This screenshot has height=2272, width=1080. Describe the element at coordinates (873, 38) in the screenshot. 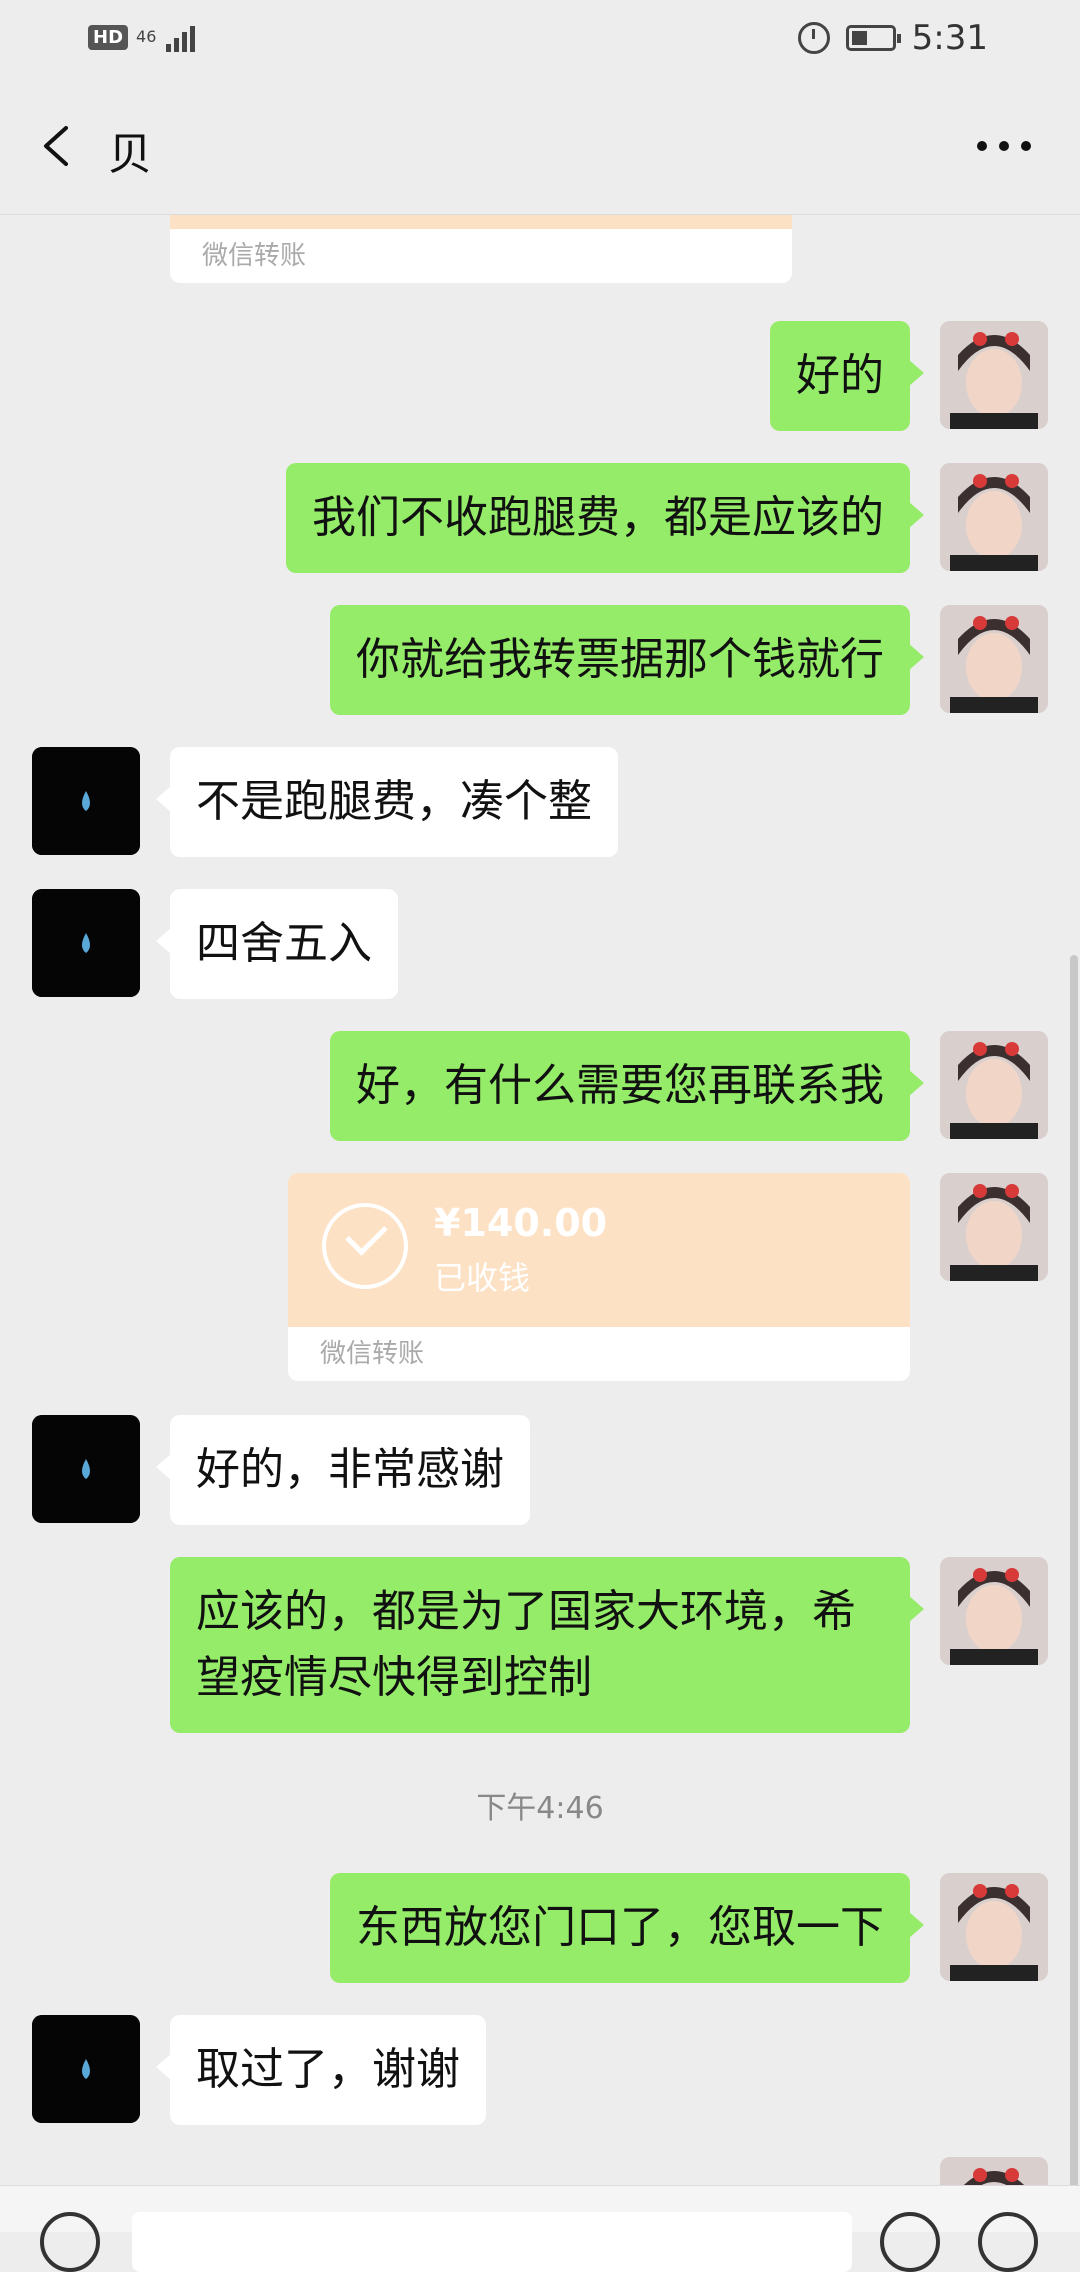

I see `battery-icon` at that location.